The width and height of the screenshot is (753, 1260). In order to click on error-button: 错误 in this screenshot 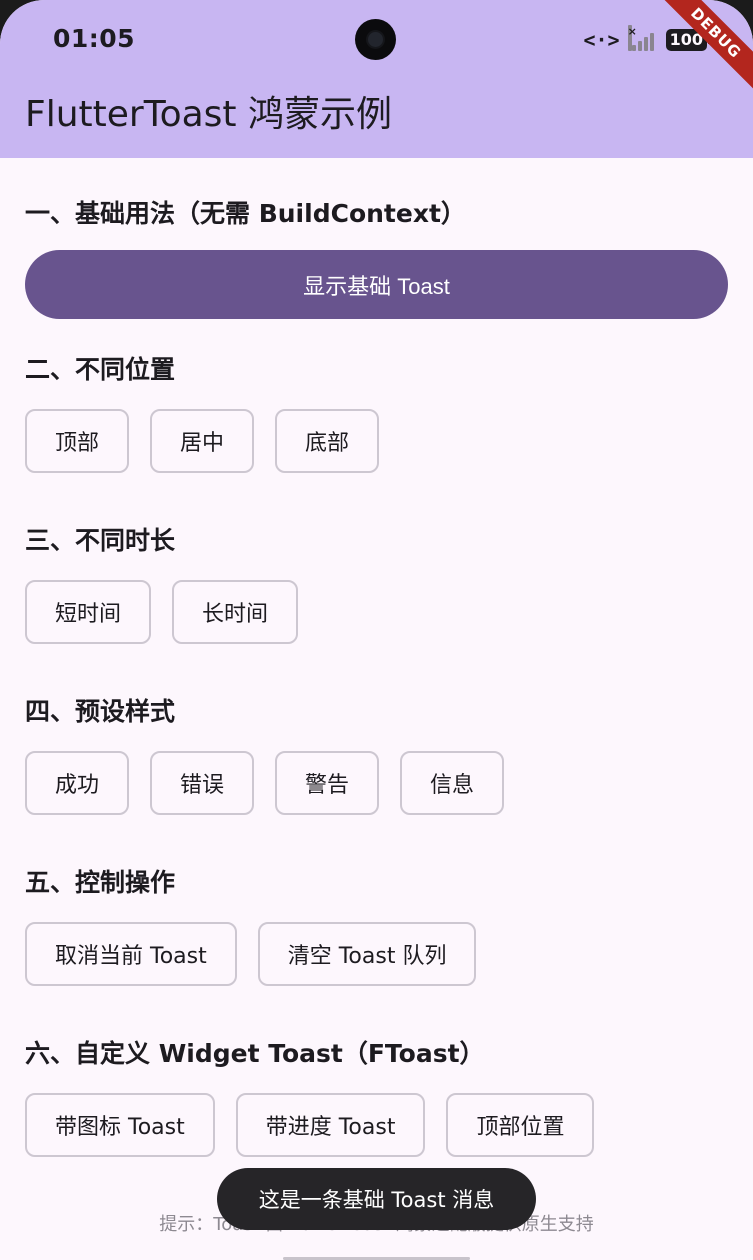, I will do `click(202, 783)`.